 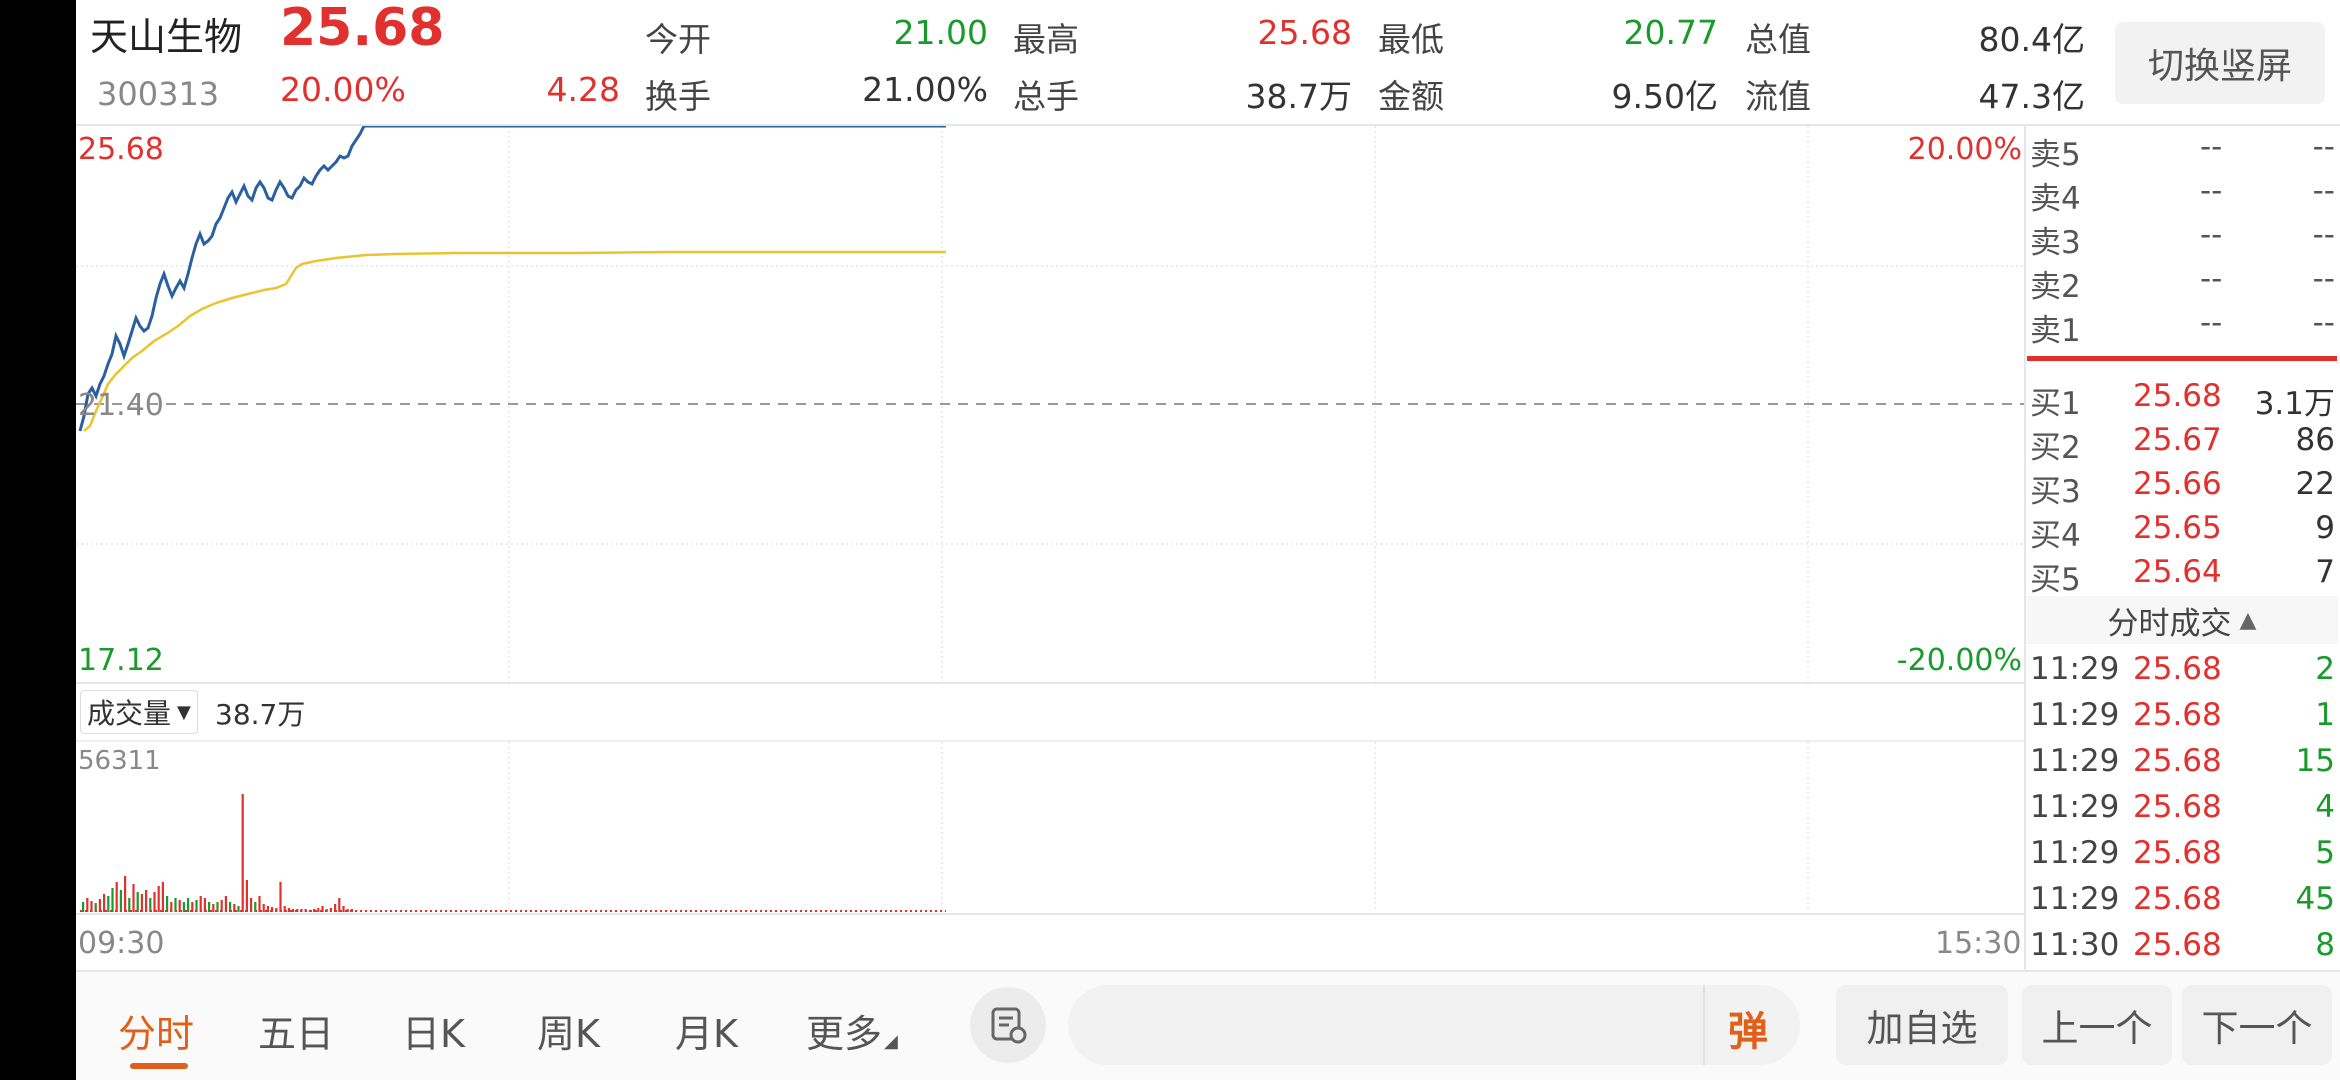 What do you see at coordinates (940, 32) in the screenshot?
I see `open-value: 21.00` at bounding box center [940, 32].